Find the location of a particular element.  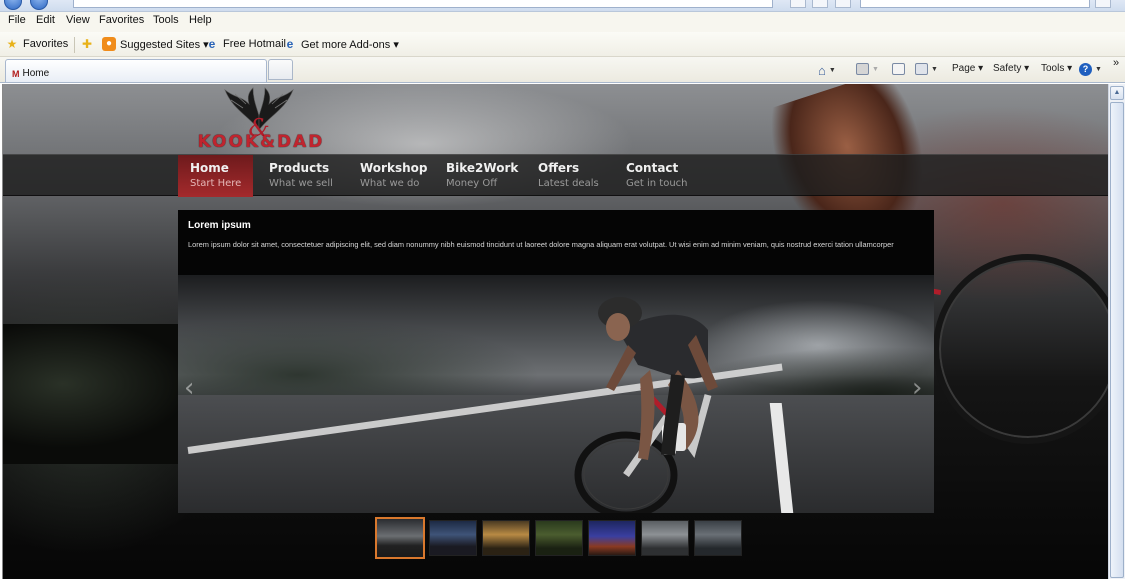

refresh-button is located at coordinates (798, 4).